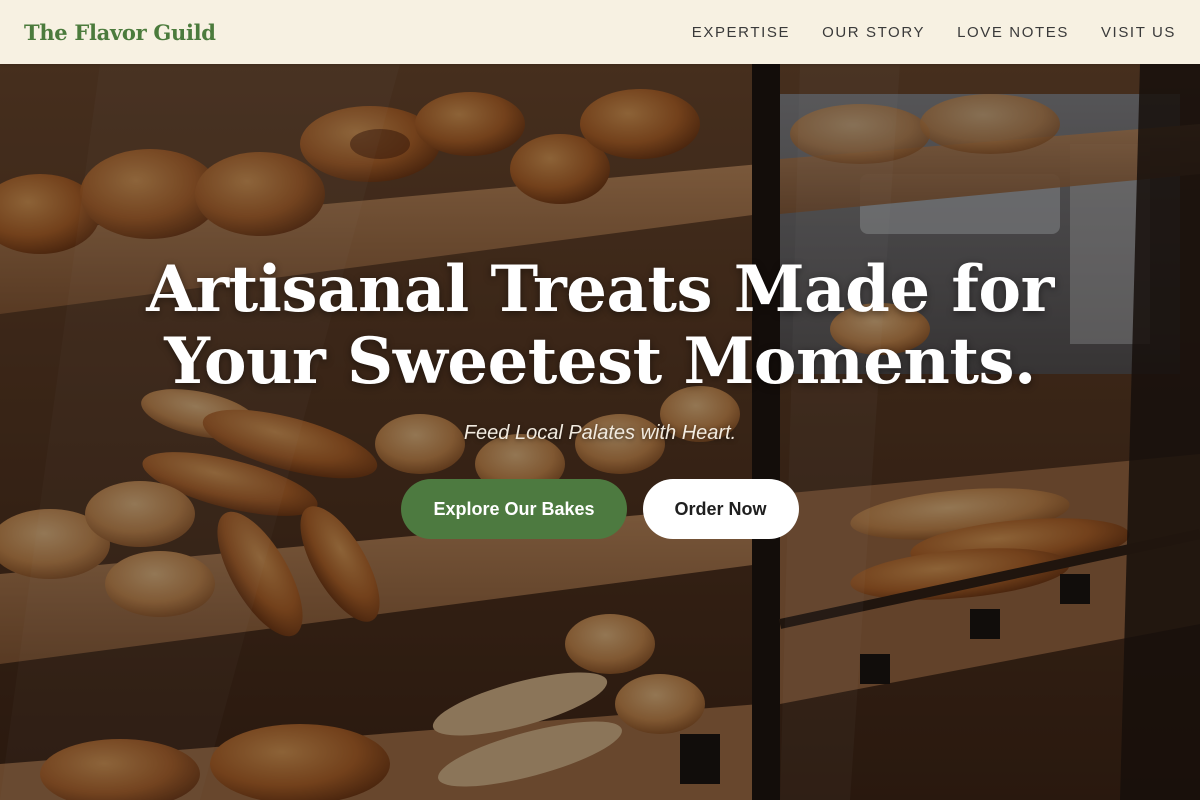 This screenshot has width=1200, height=800. What do you see at coordinates (1138, 32) in the screenshot?
I see `nav-item-visit-us: VISIT US` at bounding box center [1138, 32].